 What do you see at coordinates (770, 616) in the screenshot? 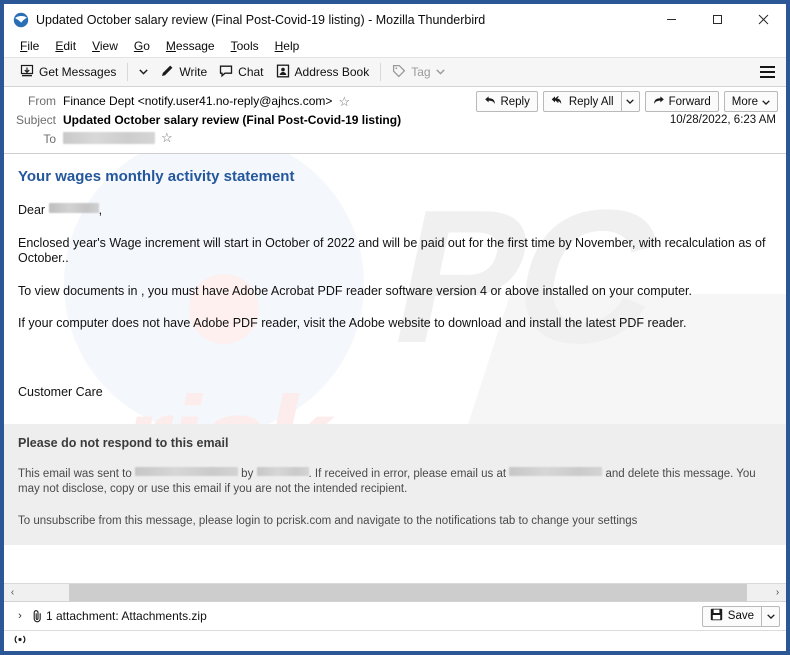
I see `save-dropdown` at bounding box center [770, 616].